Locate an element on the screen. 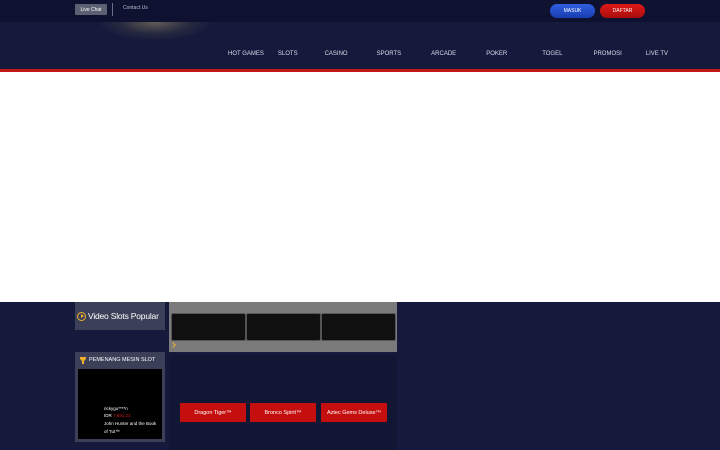  slot-winners-header: PEMENANG MESIN SLOT is located at coordinates (120, 360).